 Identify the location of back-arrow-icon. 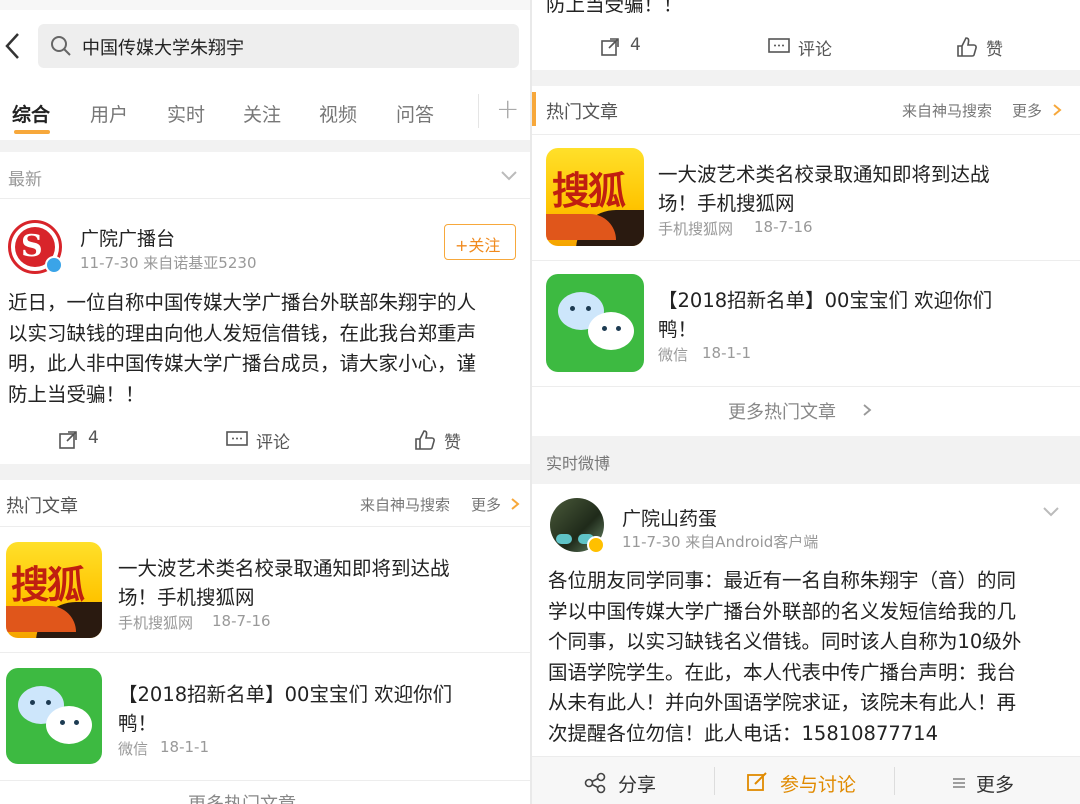
(13, 46).